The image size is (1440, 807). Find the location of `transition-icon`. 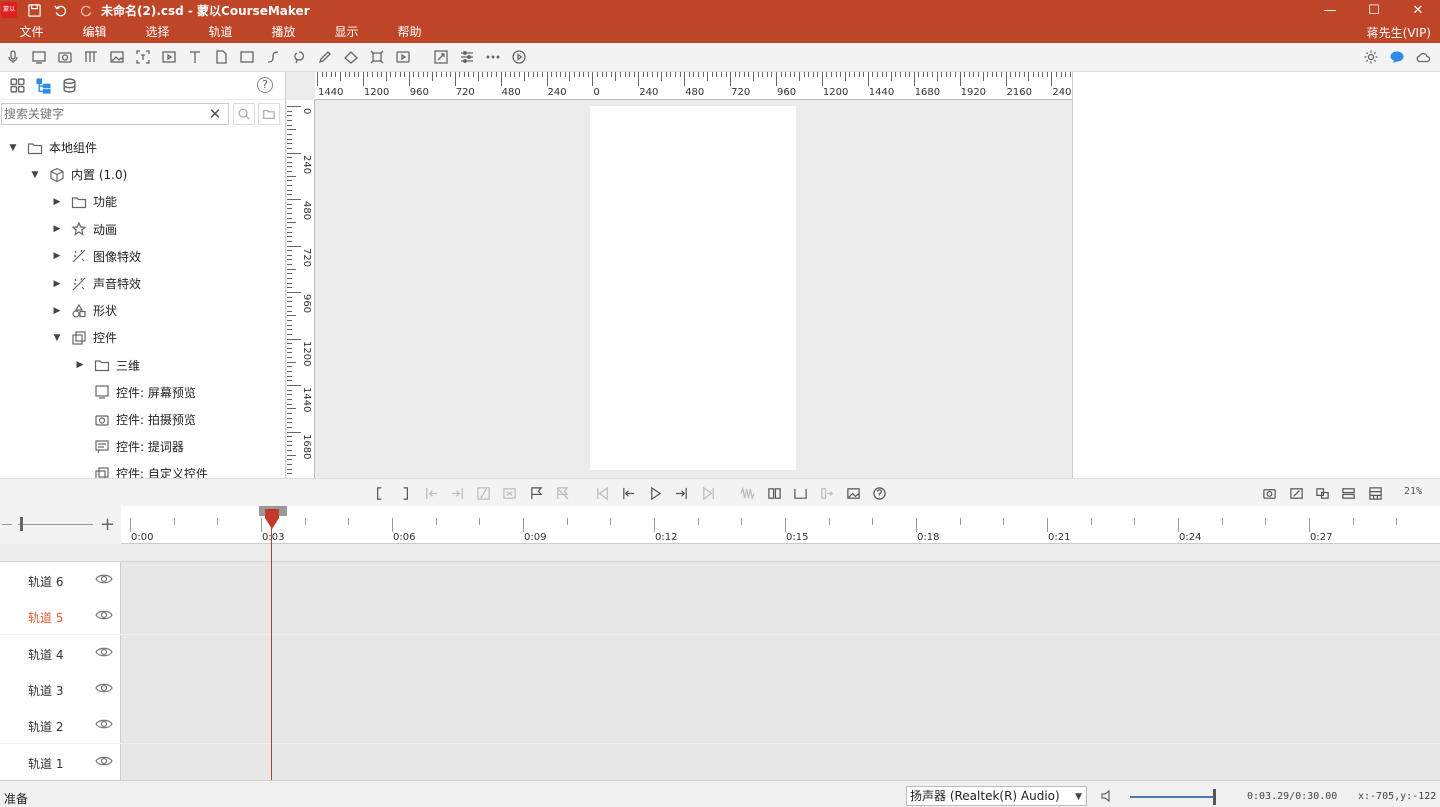

transition-icon is located at coordinates (509, 493).